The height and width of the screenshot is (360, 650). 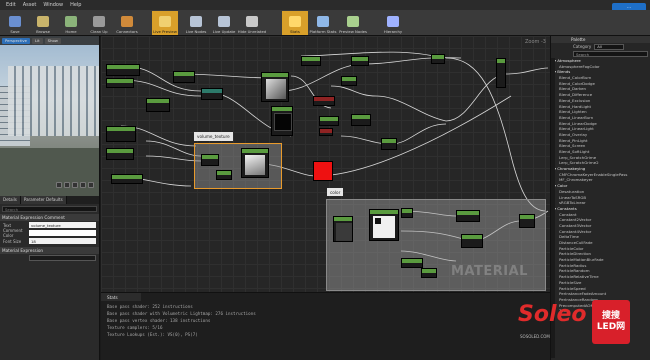 What do you see at coordinates (252, 31) in the screenshot?
I see `toolbar-label: Hide Unrelated` at bounding box center [252, 31].